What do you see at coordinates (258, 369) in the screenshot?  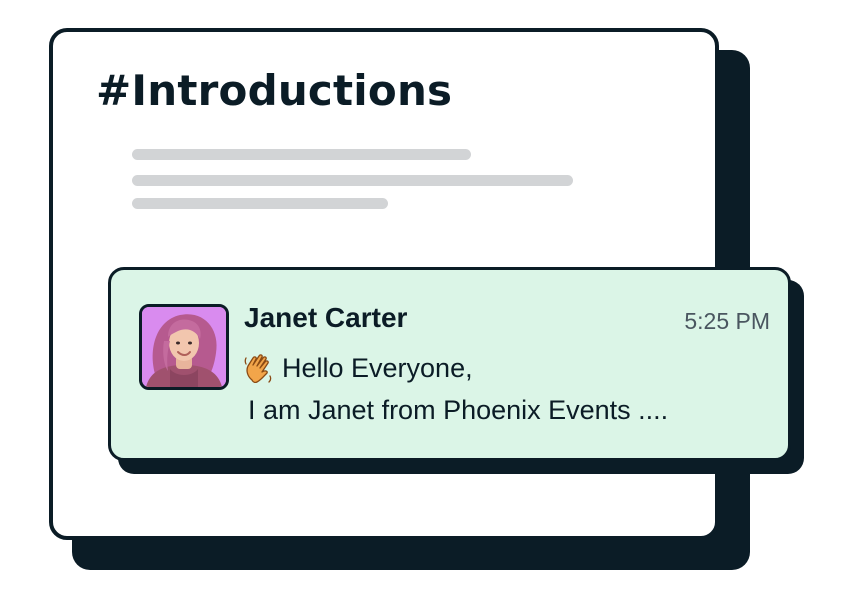 I see `waving-hand-icon` at bounding box center [258, 369].